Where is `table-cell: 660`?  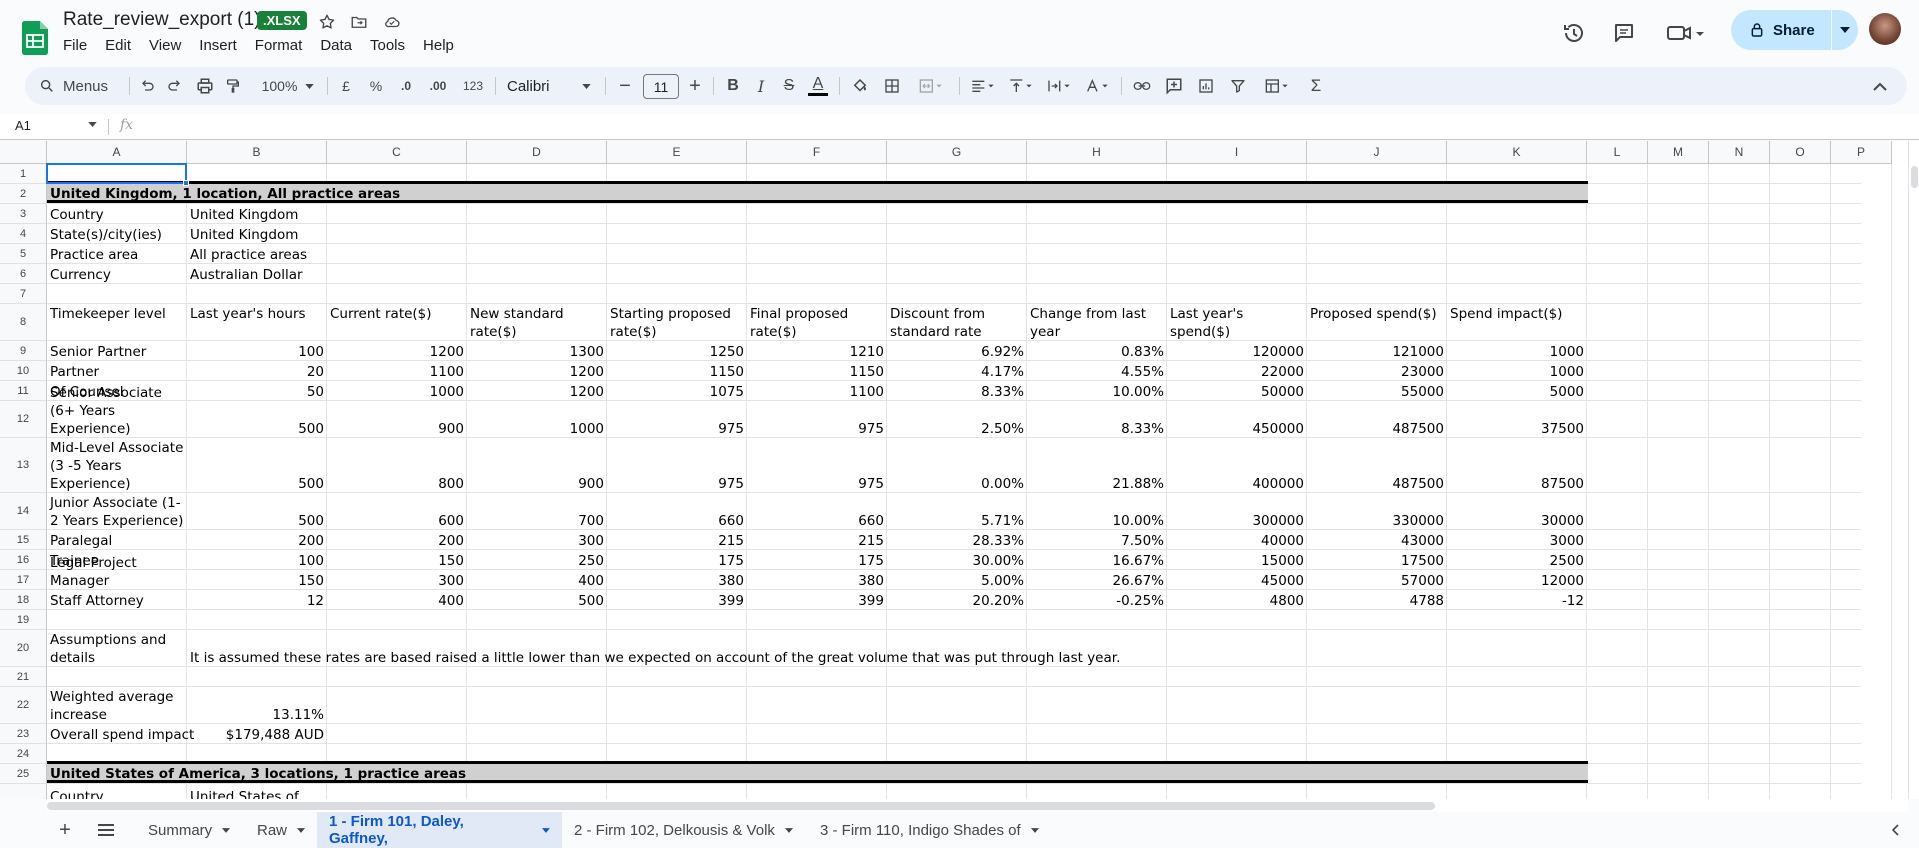 table-cell: 660 is located at coordinates (817, 511).